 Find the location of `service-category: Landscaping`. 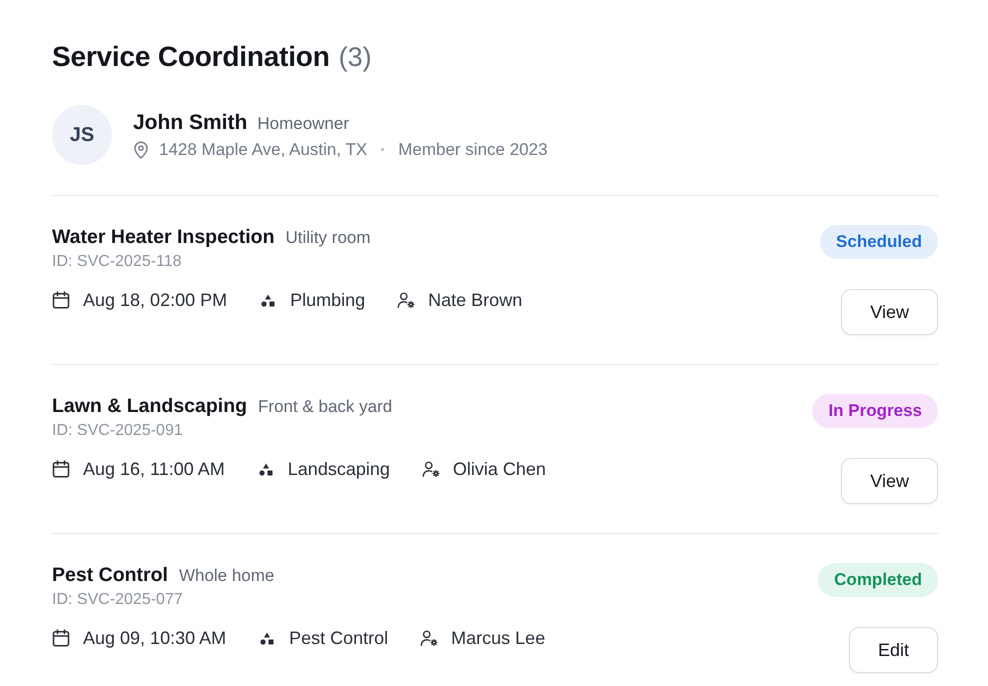

service-category: Landscaping is located at coordinates (339, 469).